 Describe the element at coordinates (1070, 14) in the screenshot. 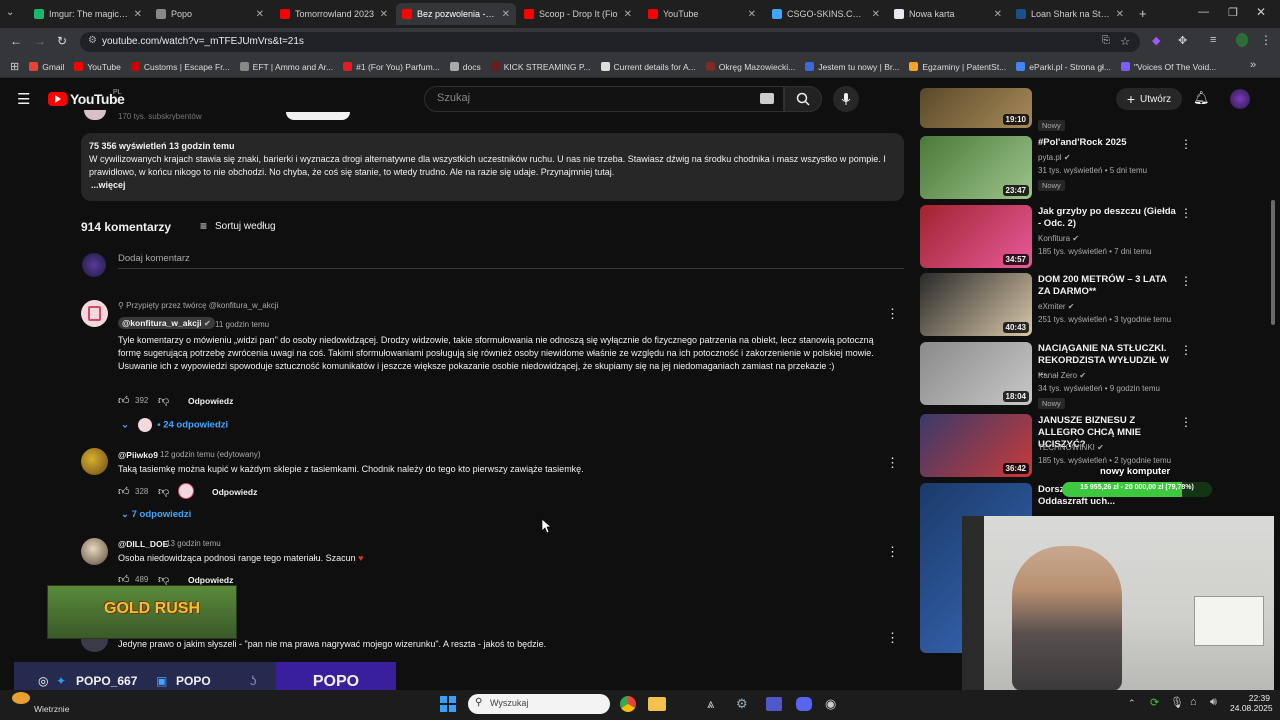

I see `browser-tab: Loan Shark na Steam ✕` at that location.